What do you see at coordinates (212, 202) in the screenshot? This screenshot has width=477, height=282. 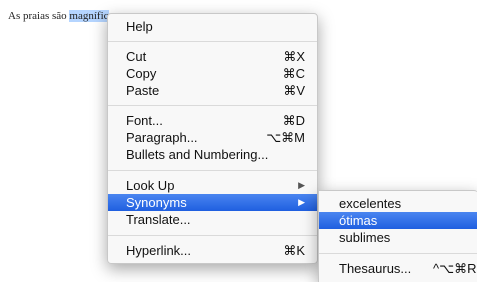 I see `menu-item-synonyms: Synonyms ▶` at bounding box center [212, 202].